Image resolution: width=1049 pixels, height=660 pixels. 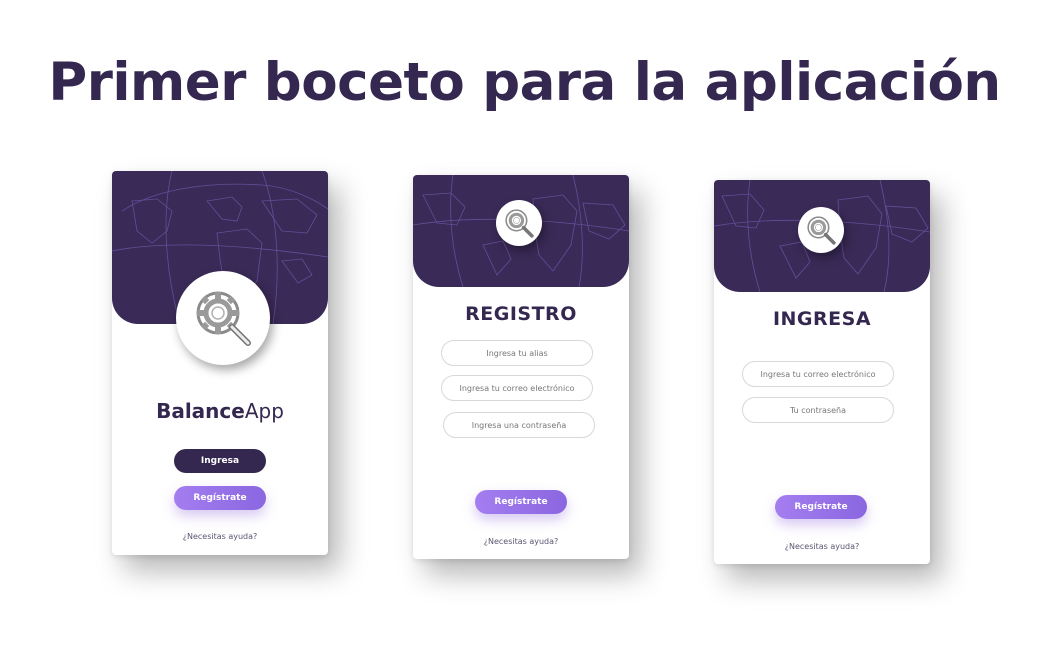 What do you see at coordinates (264, 411) in the screenshot?
I see `brand-name-regular: App` at bounding box center [264, 411].